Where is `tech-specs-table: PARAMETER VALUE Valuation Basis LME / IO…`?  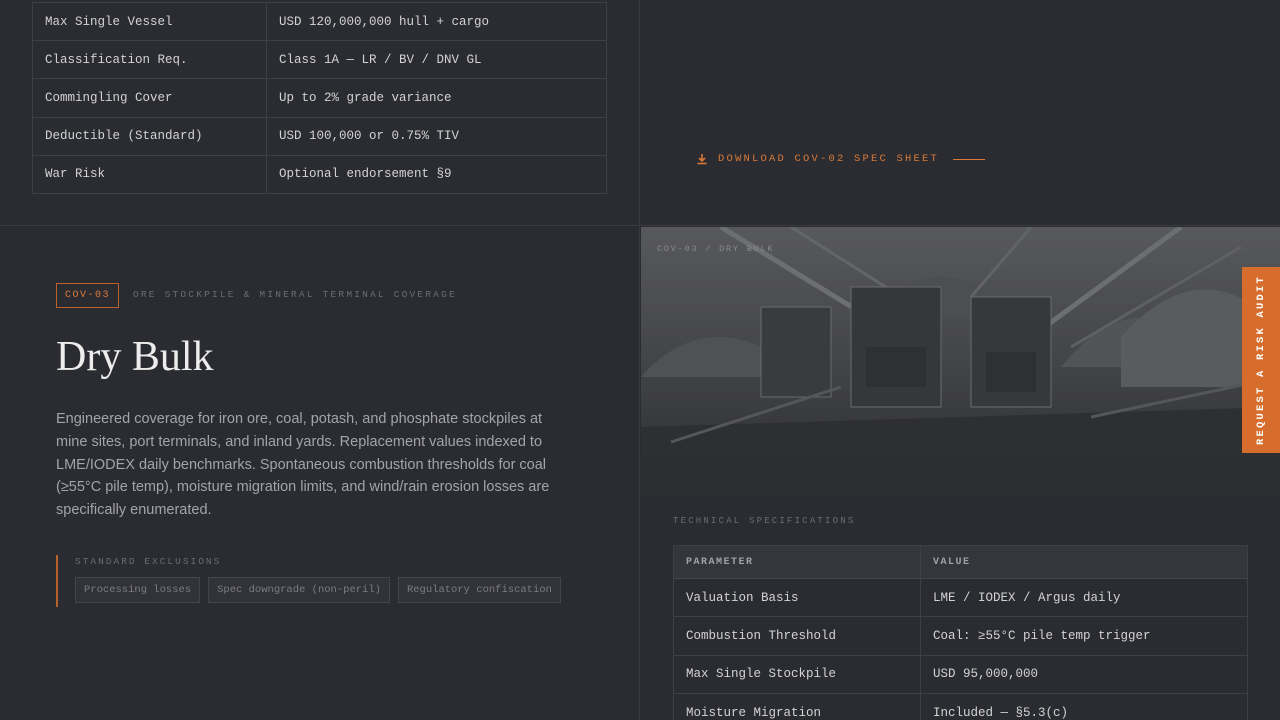
tech-specs-table: PARAMETER VALUE Valuation Basis LME / IO… is located at coordinates (960, 632).